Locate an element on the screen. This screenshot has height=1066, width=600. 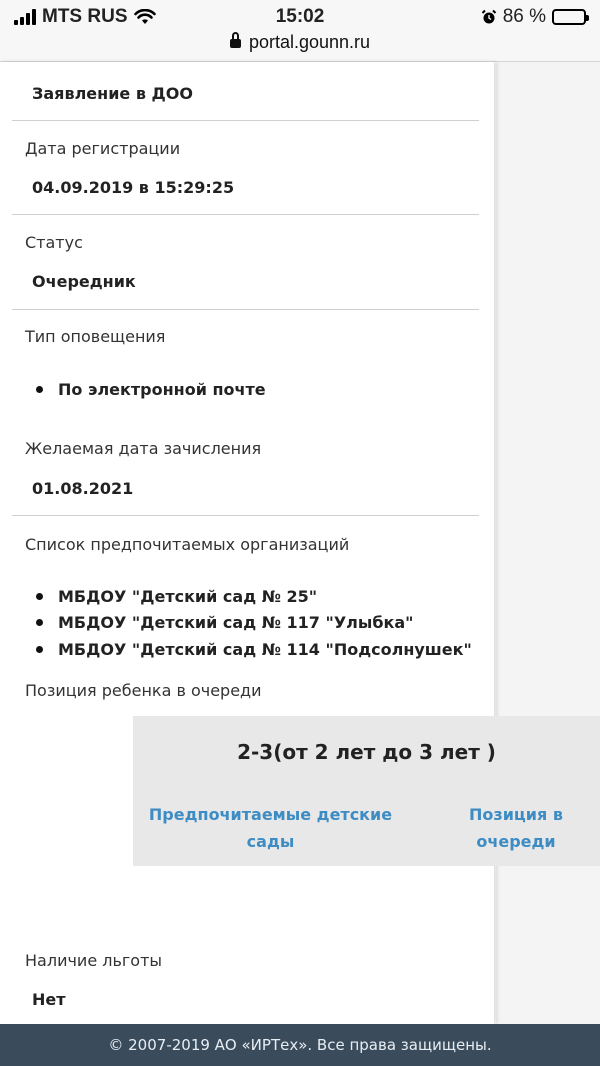
notification-label: Тип оповещения is located at coordinates (95, 336).